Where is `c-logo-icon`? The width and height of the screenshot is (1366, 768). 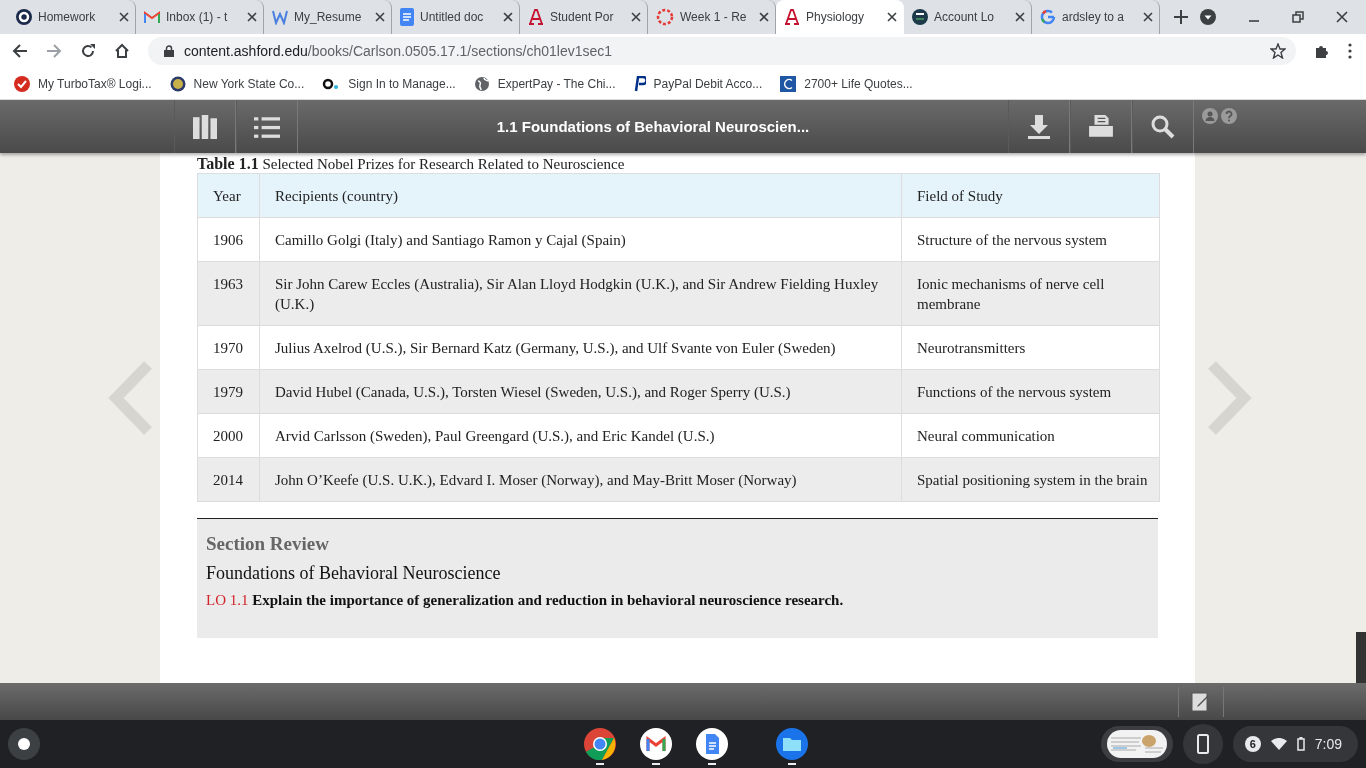
c-logo-icon is located at coordinates (788, 83).